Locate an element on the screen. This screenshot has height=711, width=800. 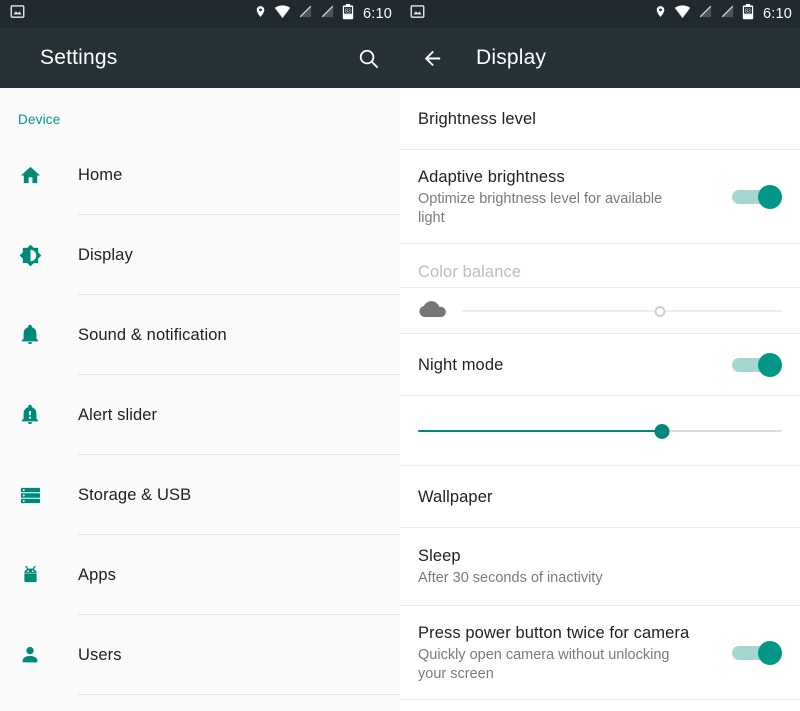
sidebar-item-label: Storage & USB is located at coordinates (135, 494).